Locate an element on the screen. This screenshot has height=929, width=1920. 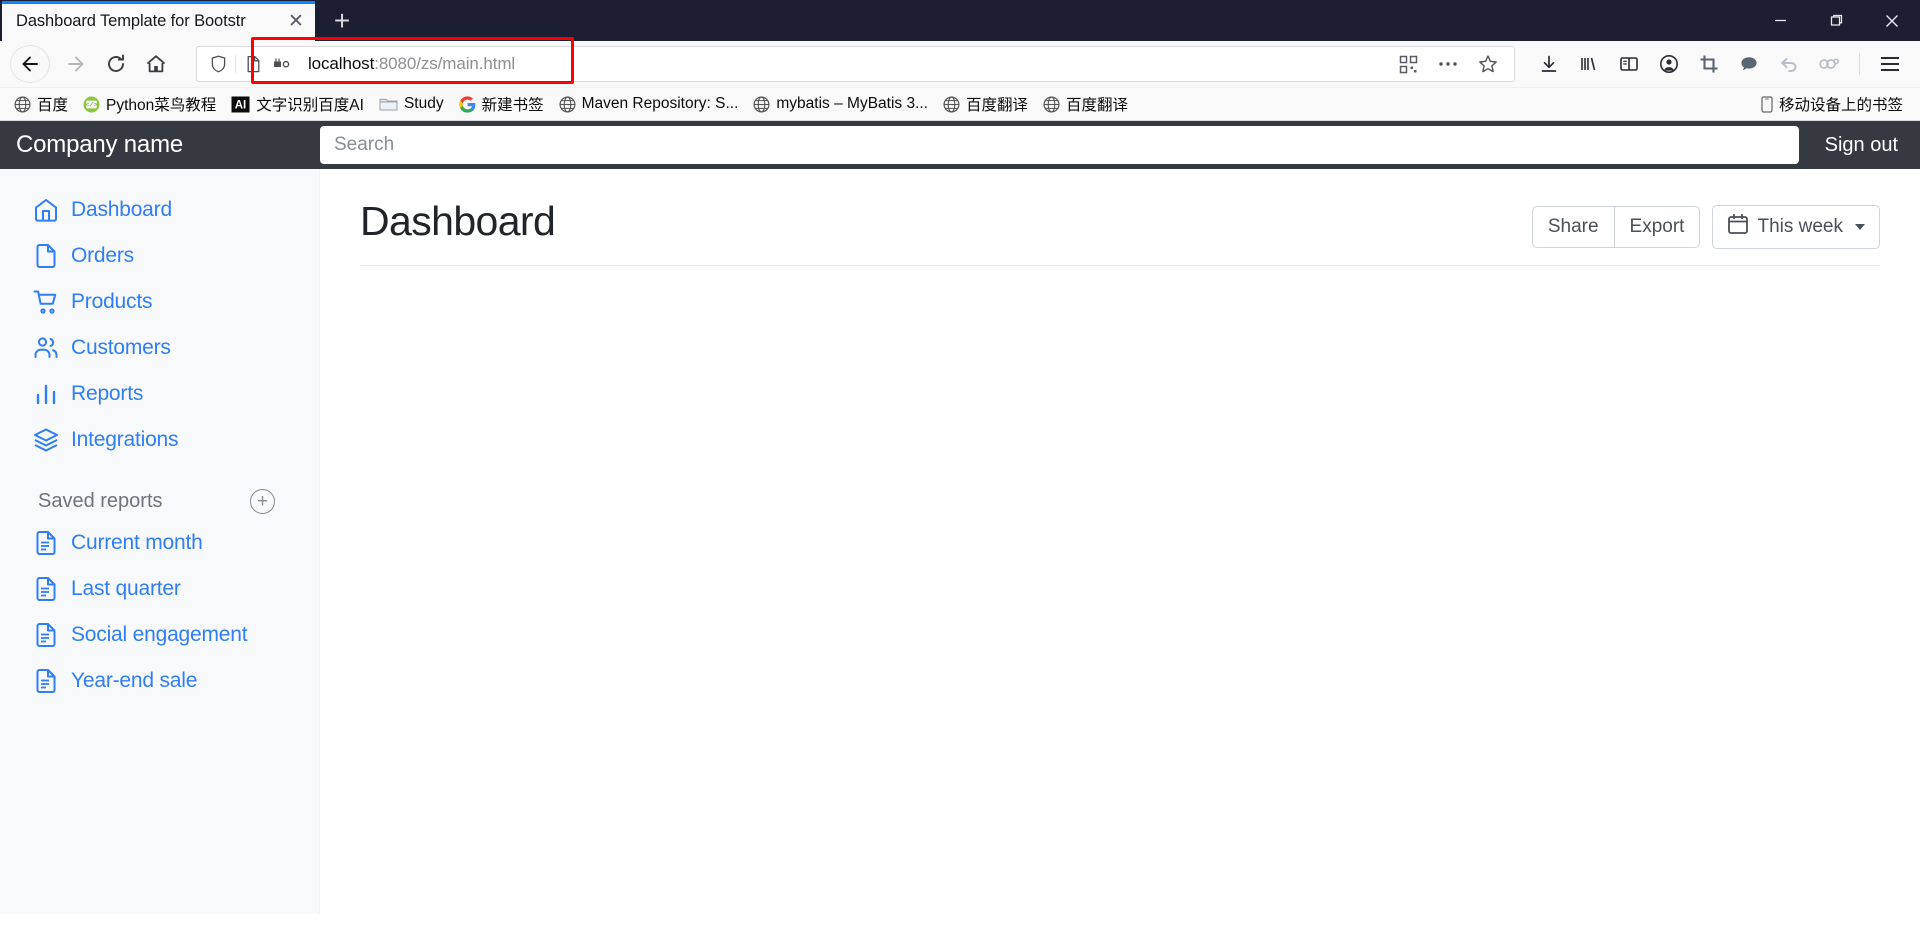
sidebar-item-orders: Orders is located at coordinates (159, 256).